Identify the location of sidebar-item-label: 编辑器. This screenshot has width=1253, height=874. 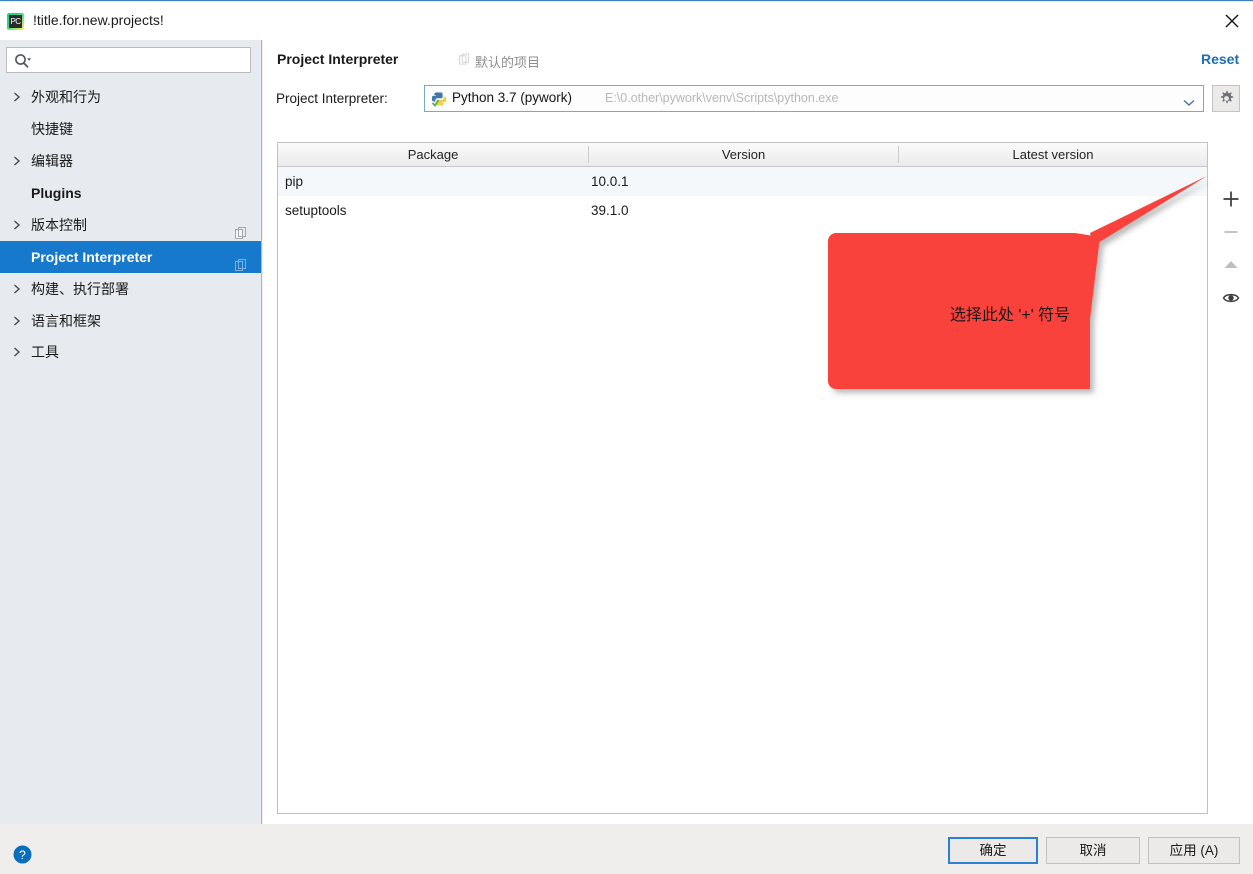
(52, 161).